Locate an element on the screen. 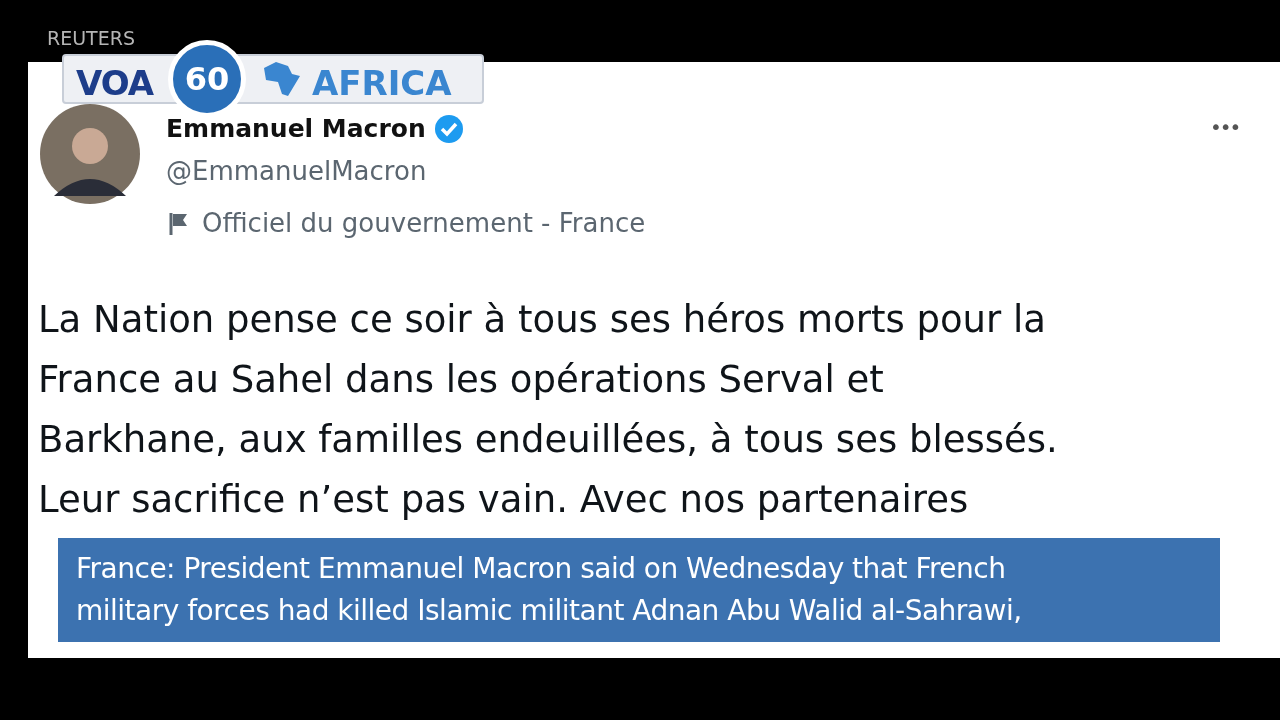 The image size is (1280, 720). tweet-text-line: France au Sahel dans les opérations Serval et is located at coordinates (461, 380).